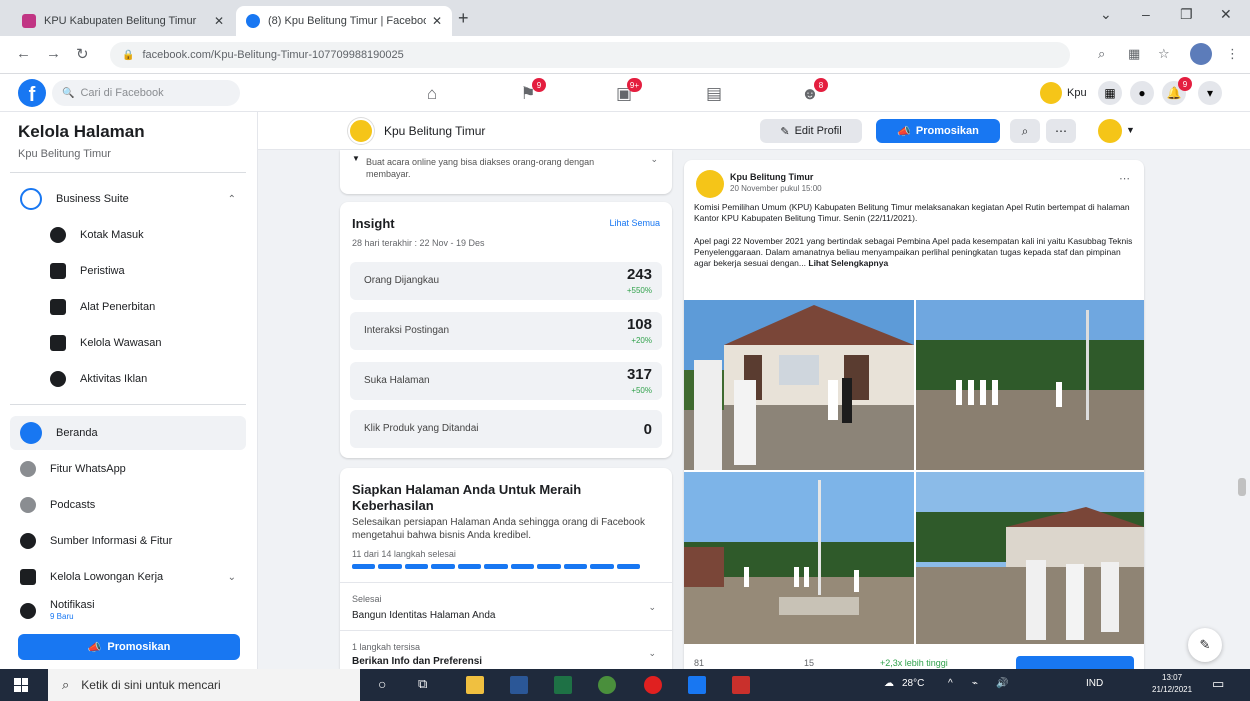  Describe the element at coordinates (1061, 131) in the screenshot. I see `more-button: ⋯` at that location.